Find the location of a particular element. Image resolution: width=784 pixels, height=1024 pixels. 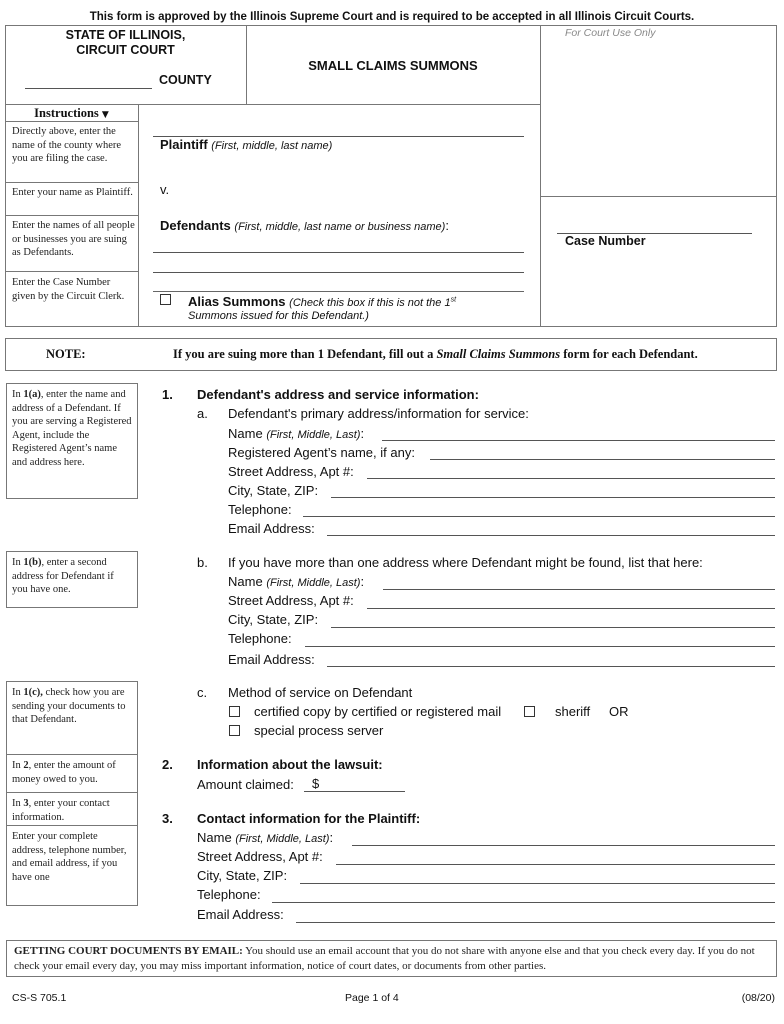

instructions-header: Instructions ▼ is located at coordinates (71, 113).